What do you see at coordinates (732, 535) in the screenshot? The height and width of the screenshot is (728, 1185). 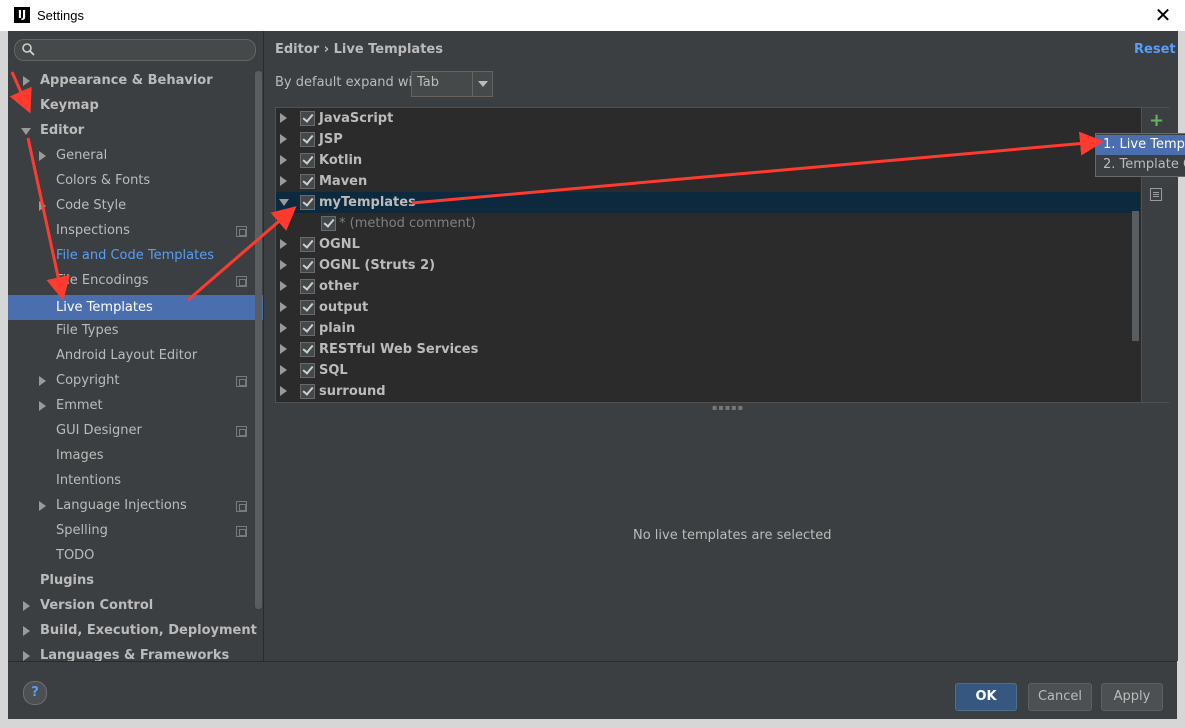 I see `empty-selection-message: No live templates are selected` at bounding box center [732, 535].